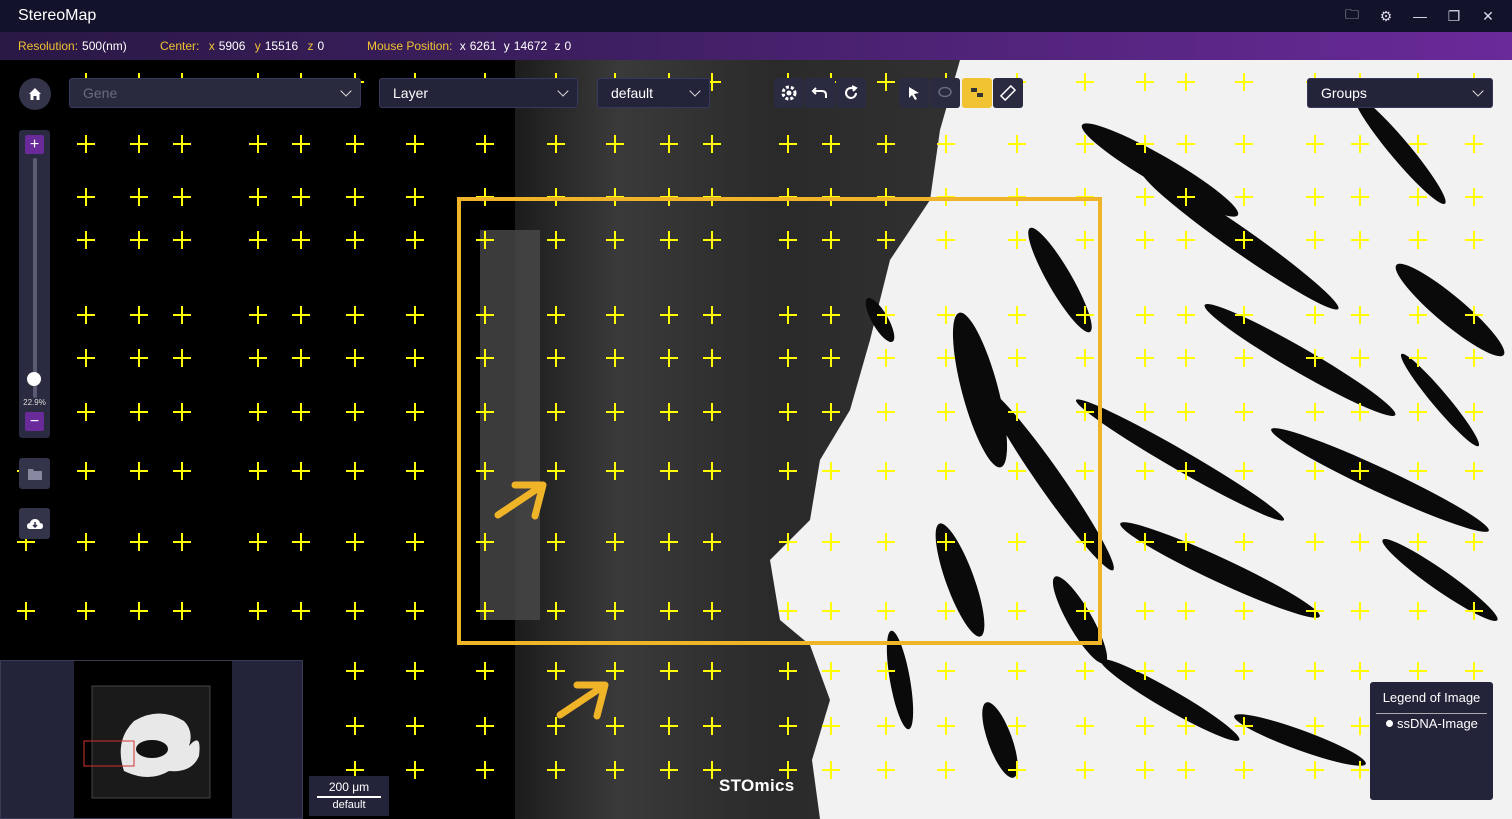 The height and width of the screenshot is (819, 1512). Describe the element at coordinates (478, 93) in the screenshot. I see `layer-select: Layer` at that location.